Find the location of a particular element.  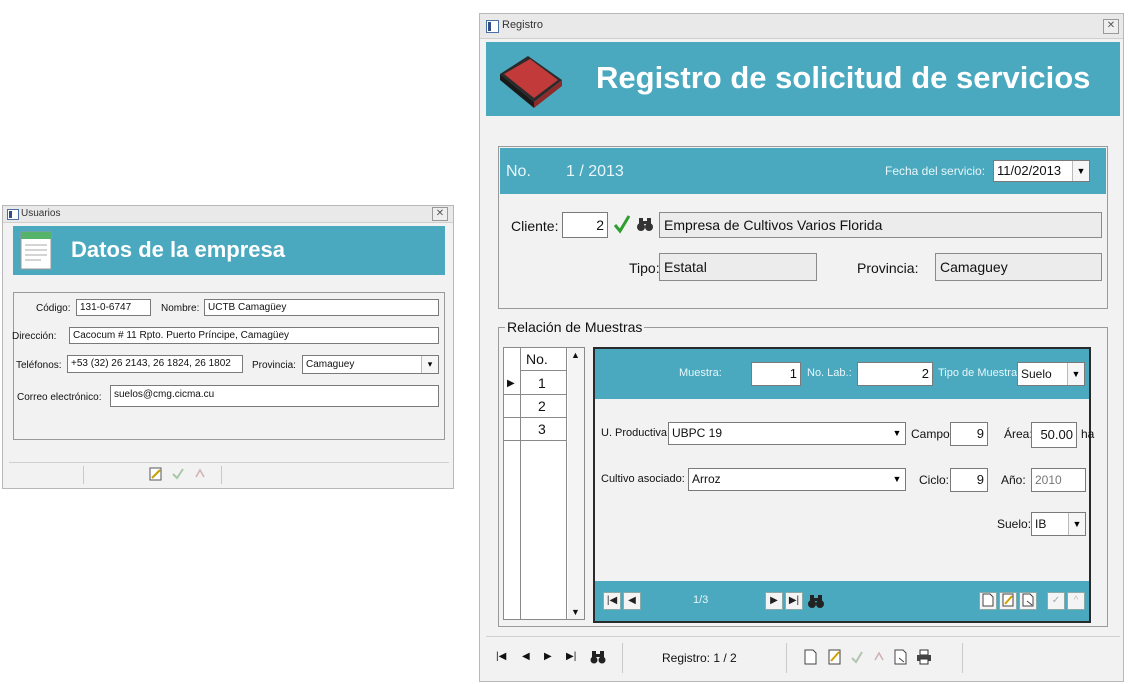

usuarios-title: Usuarios is located at coordinates (41, 213).